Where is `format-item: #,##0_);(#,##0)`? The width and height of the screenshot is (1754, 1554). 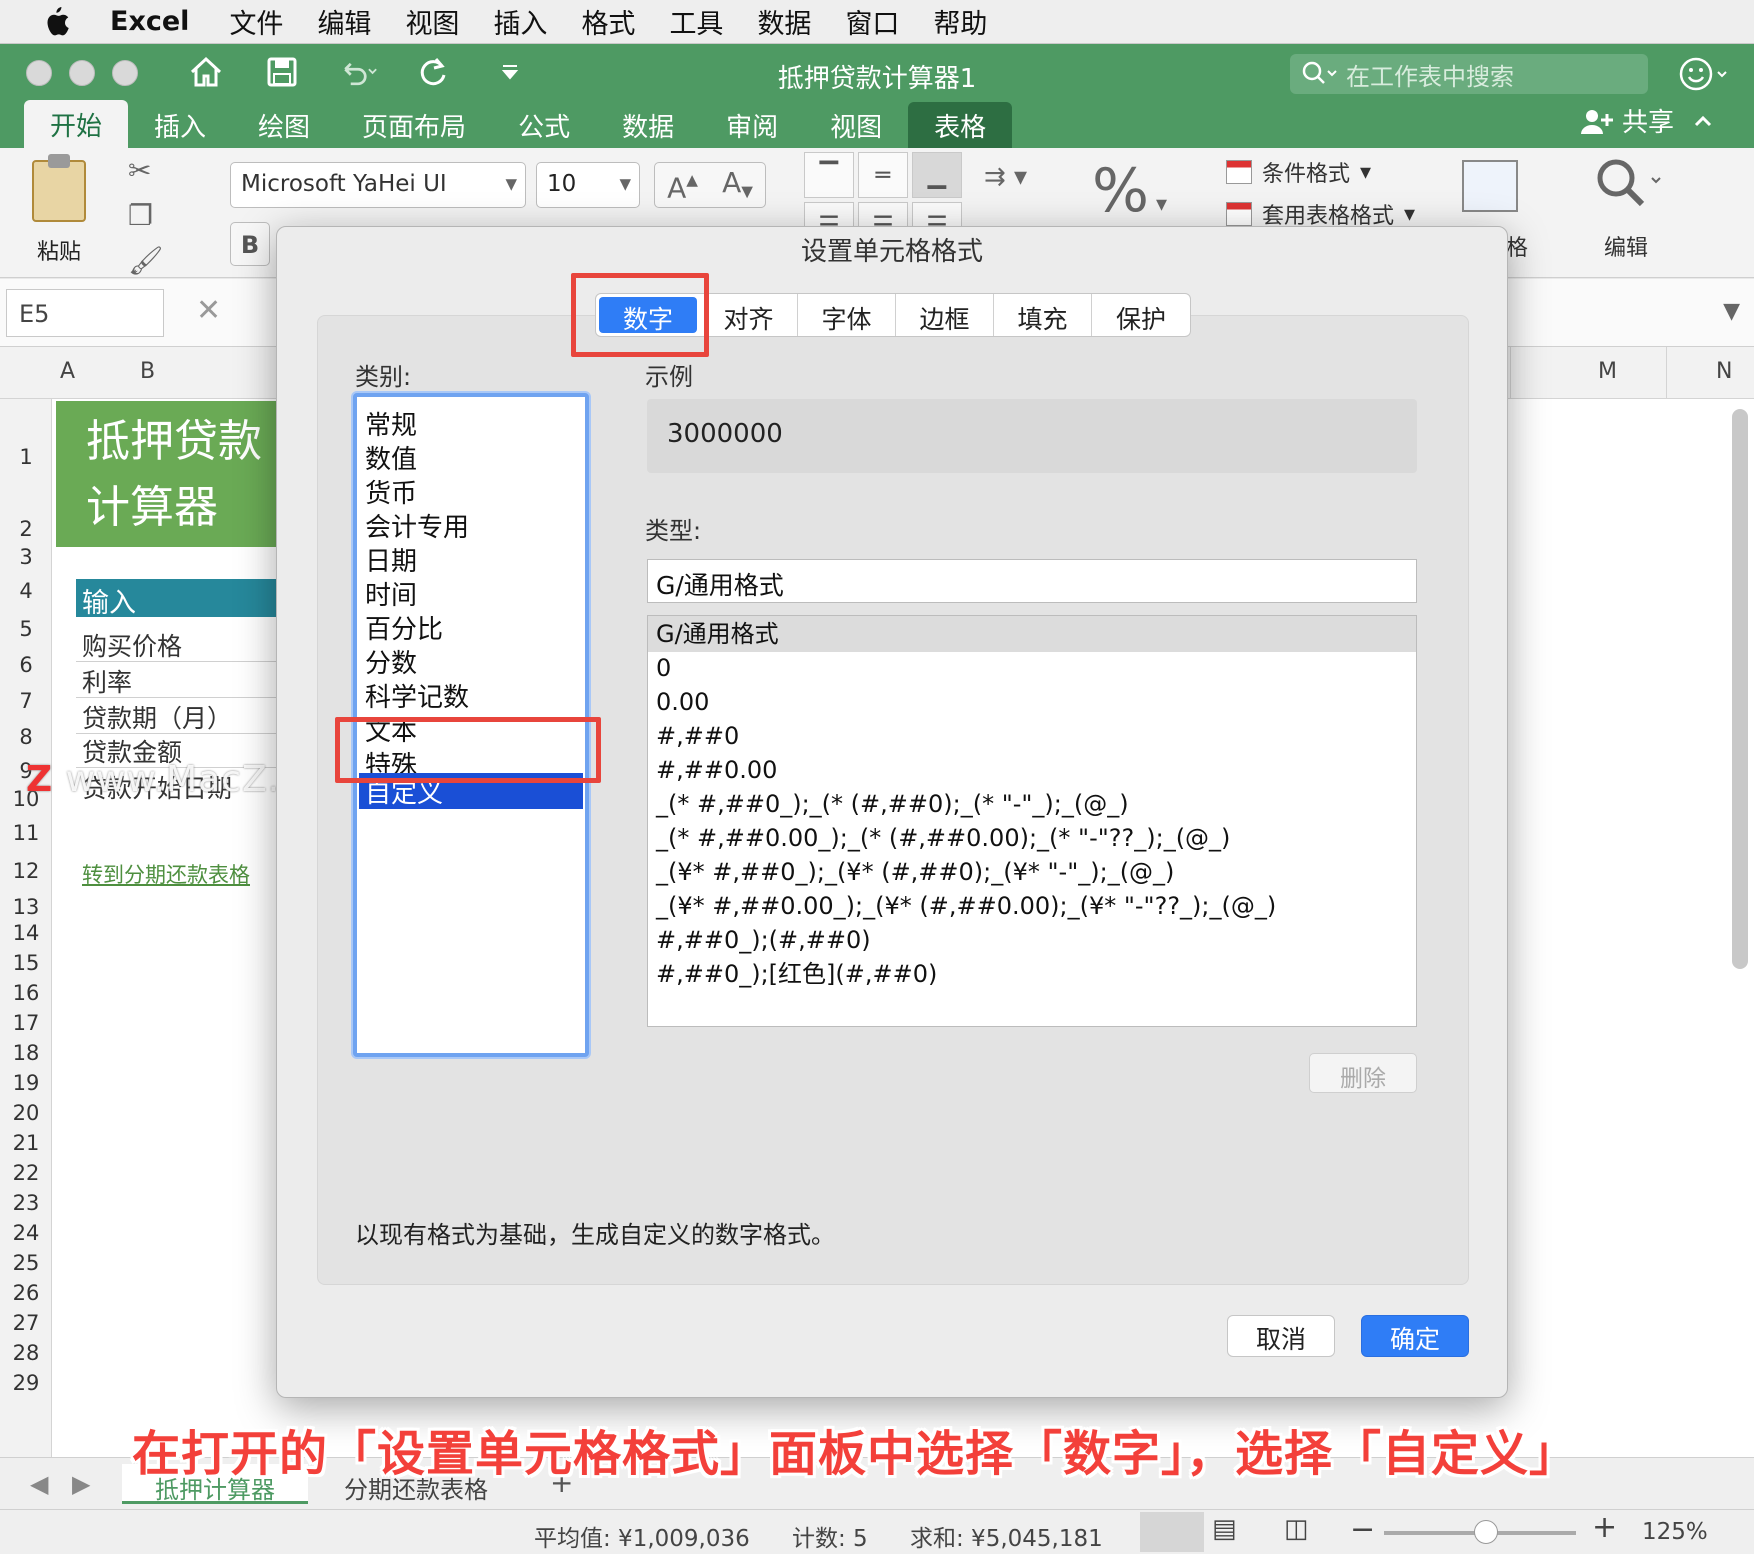
format-item: #,##0_);(#,##0) is located at coordinates (1032, 940).